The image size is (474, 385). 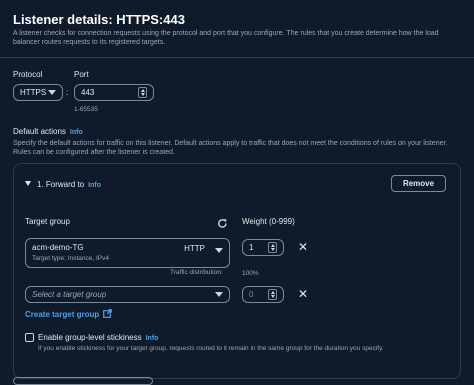 I want to click on page-title: Listener details: HTTPS:443, so click(x=99, y=19).